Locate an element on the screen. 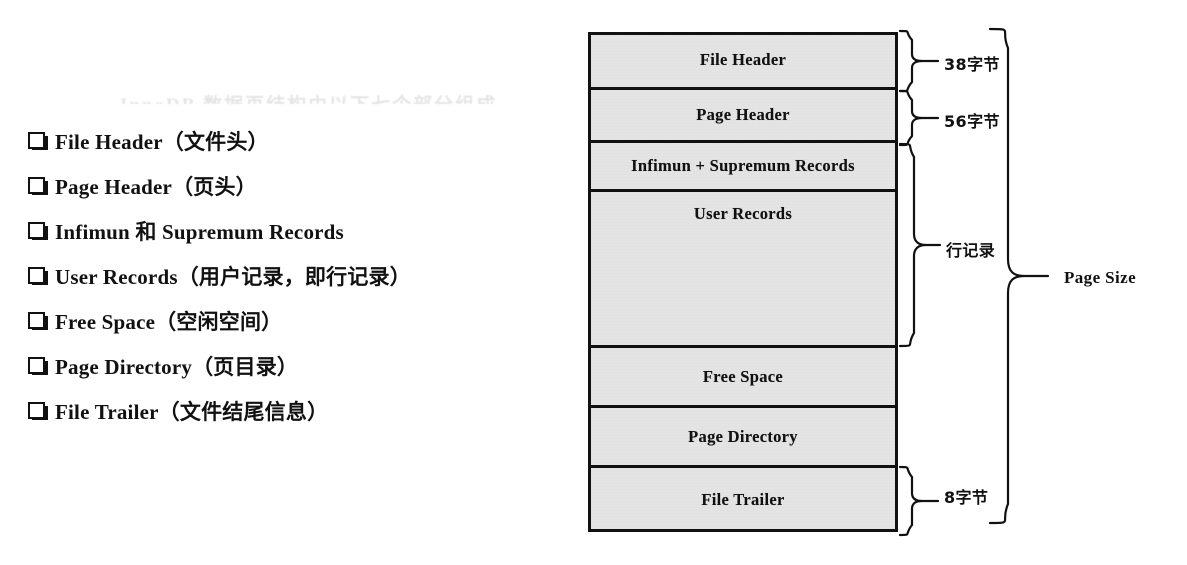 The image size is (1187, 565). brace-file-header is located at coordinates (919, 61).